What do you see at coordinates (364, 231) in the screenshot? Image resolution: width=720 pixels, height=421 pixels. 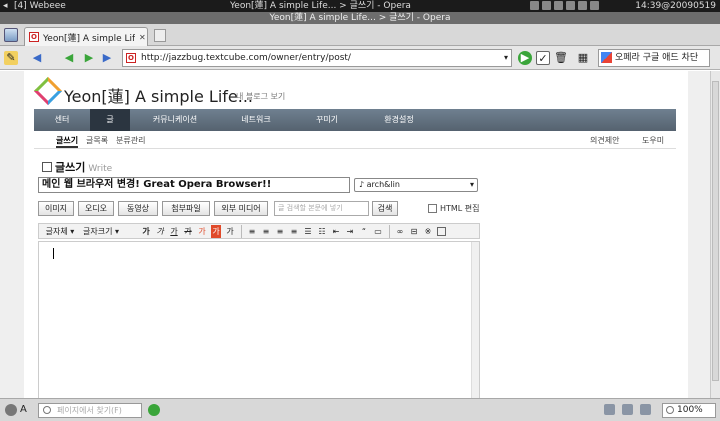 I see `quote-icon: “` at bounding box center [364, 231].